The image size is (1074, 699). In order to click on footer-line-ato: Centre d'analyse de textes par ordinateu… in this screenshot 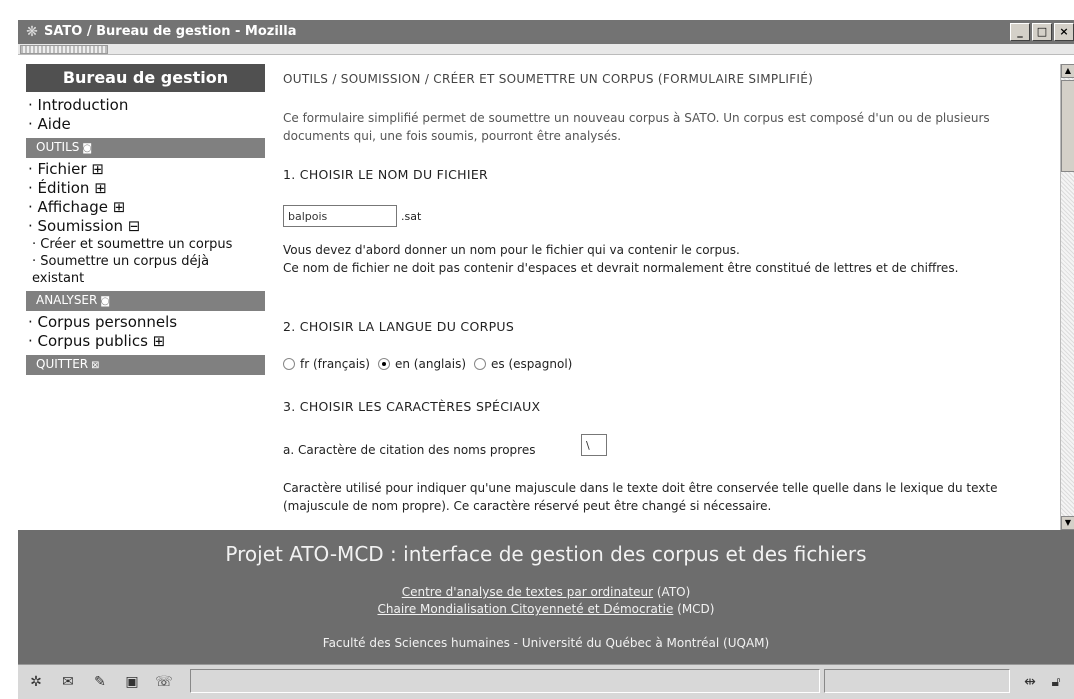, I will do `click(546, 592)`.